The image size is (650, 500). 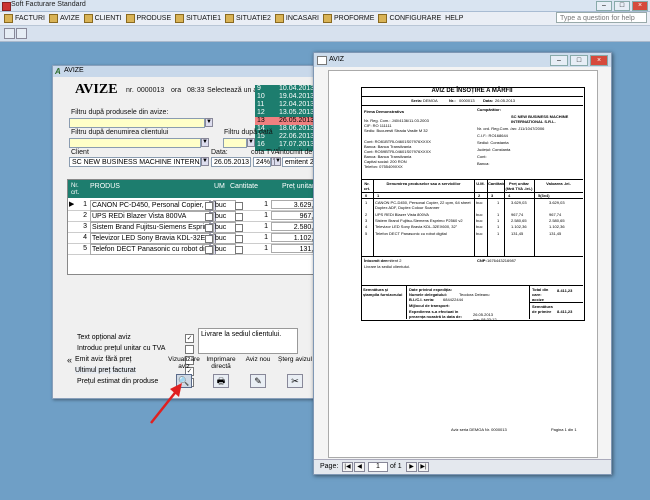 I want to click on menu-item-situatie2: SITUATIE2, so click(x=248, y=18).